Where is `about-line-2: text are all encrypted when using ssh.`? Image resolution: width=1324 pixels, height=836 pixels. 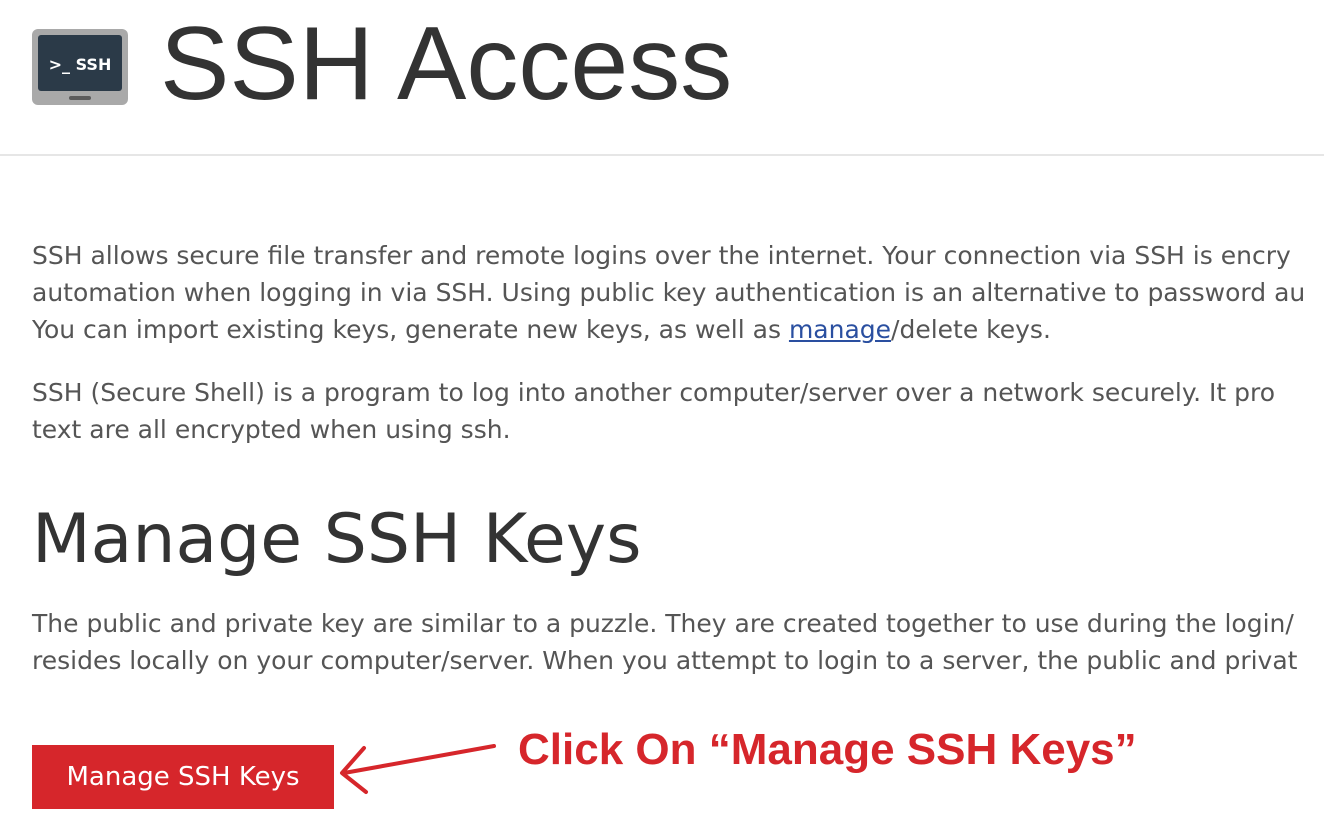
about-line-2: text are all encrypted when using ssh. is located at coordinates (271, 429).